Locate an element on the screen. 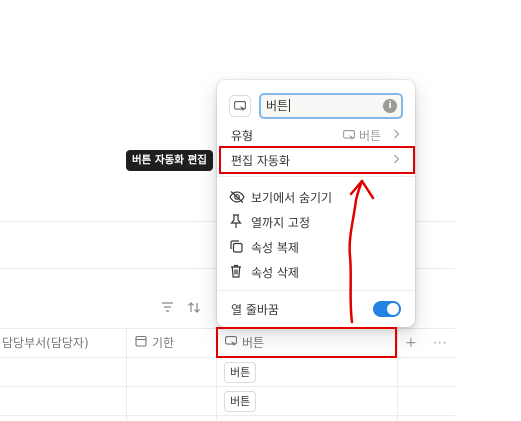  annotation-arrow is located at coordinates (361, 251).